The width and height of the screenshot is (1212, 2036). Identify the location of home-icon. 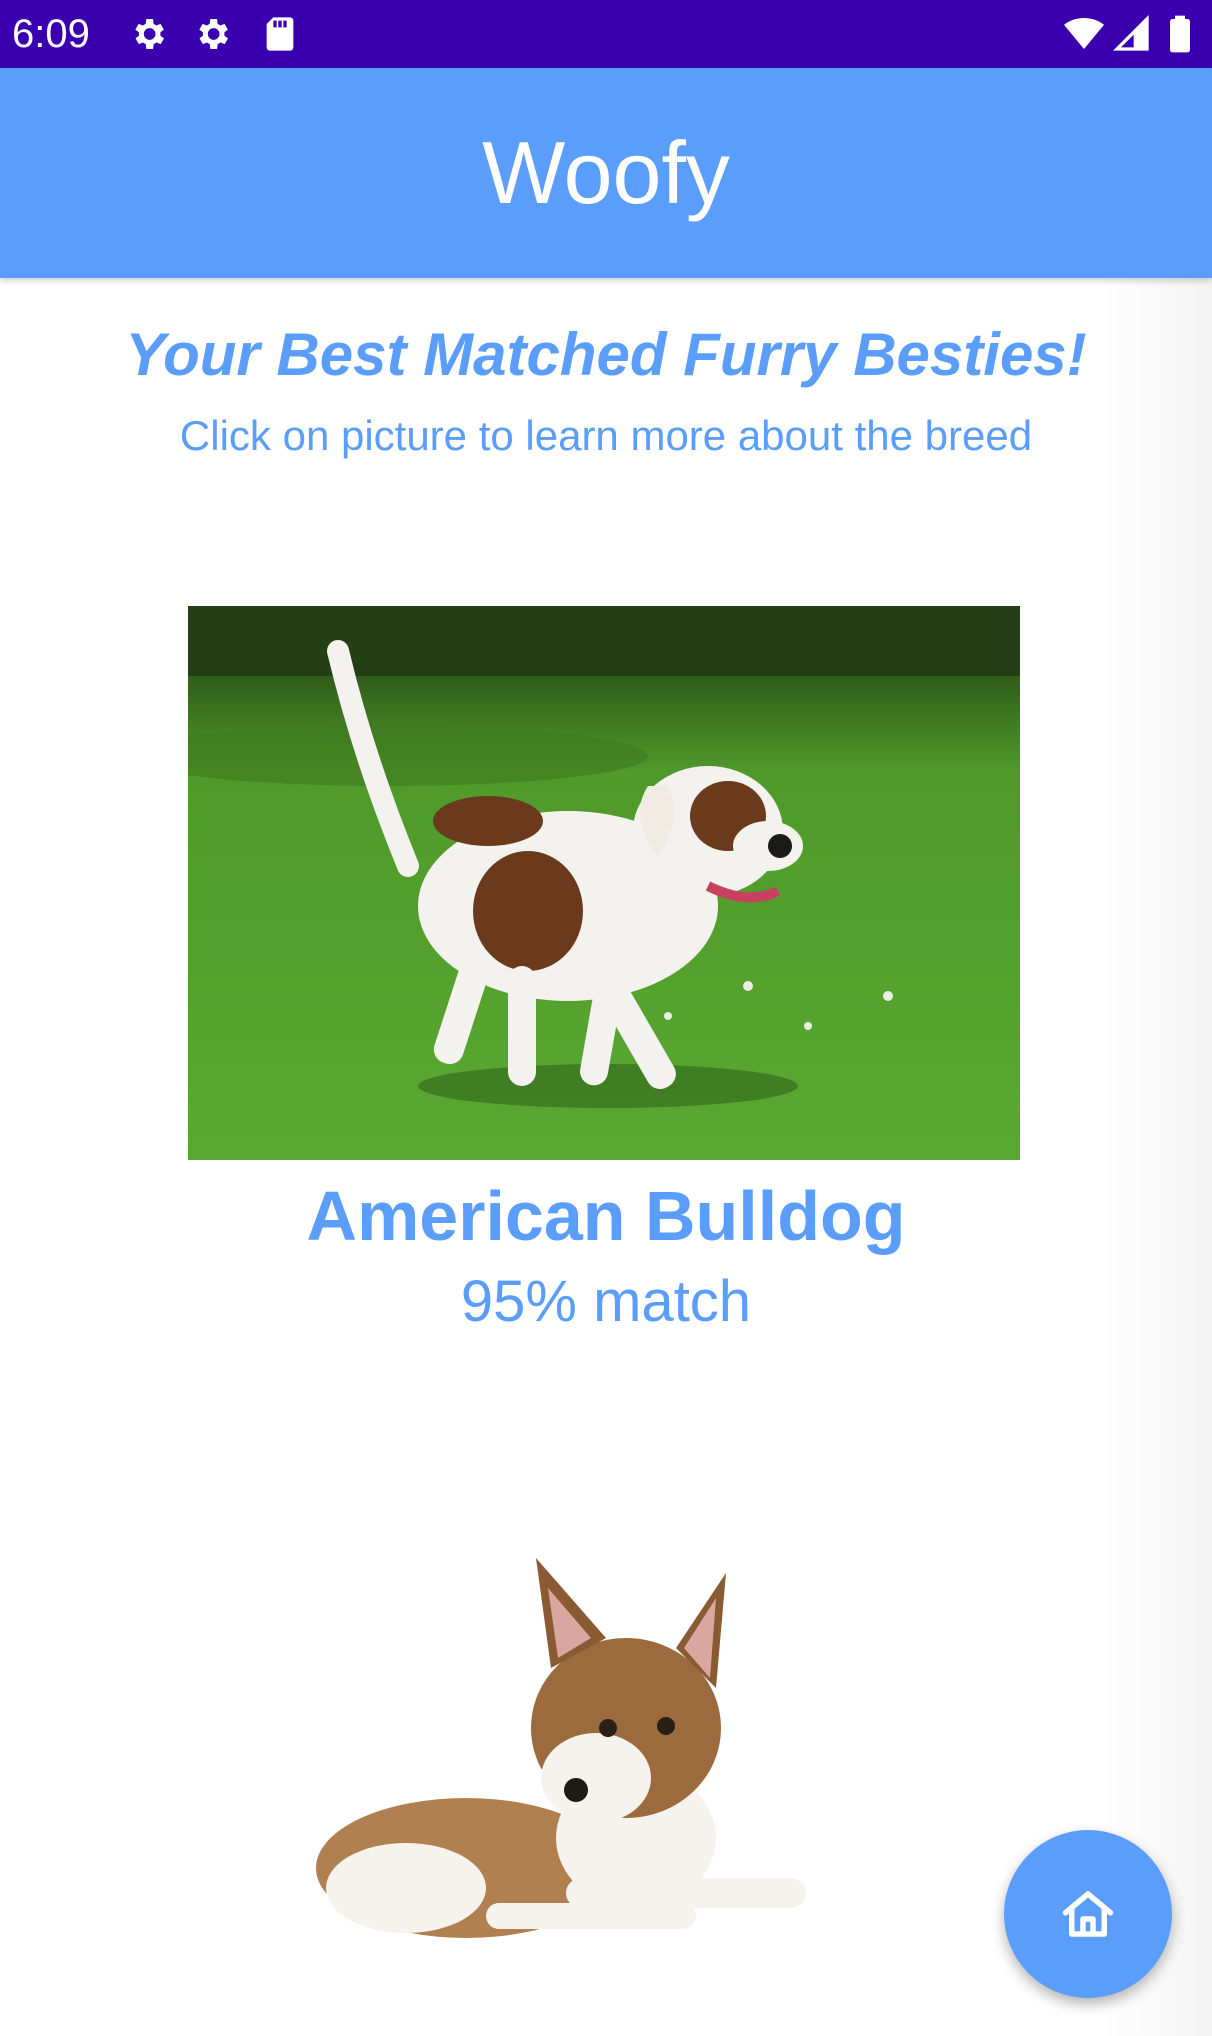
(1088, 1914).